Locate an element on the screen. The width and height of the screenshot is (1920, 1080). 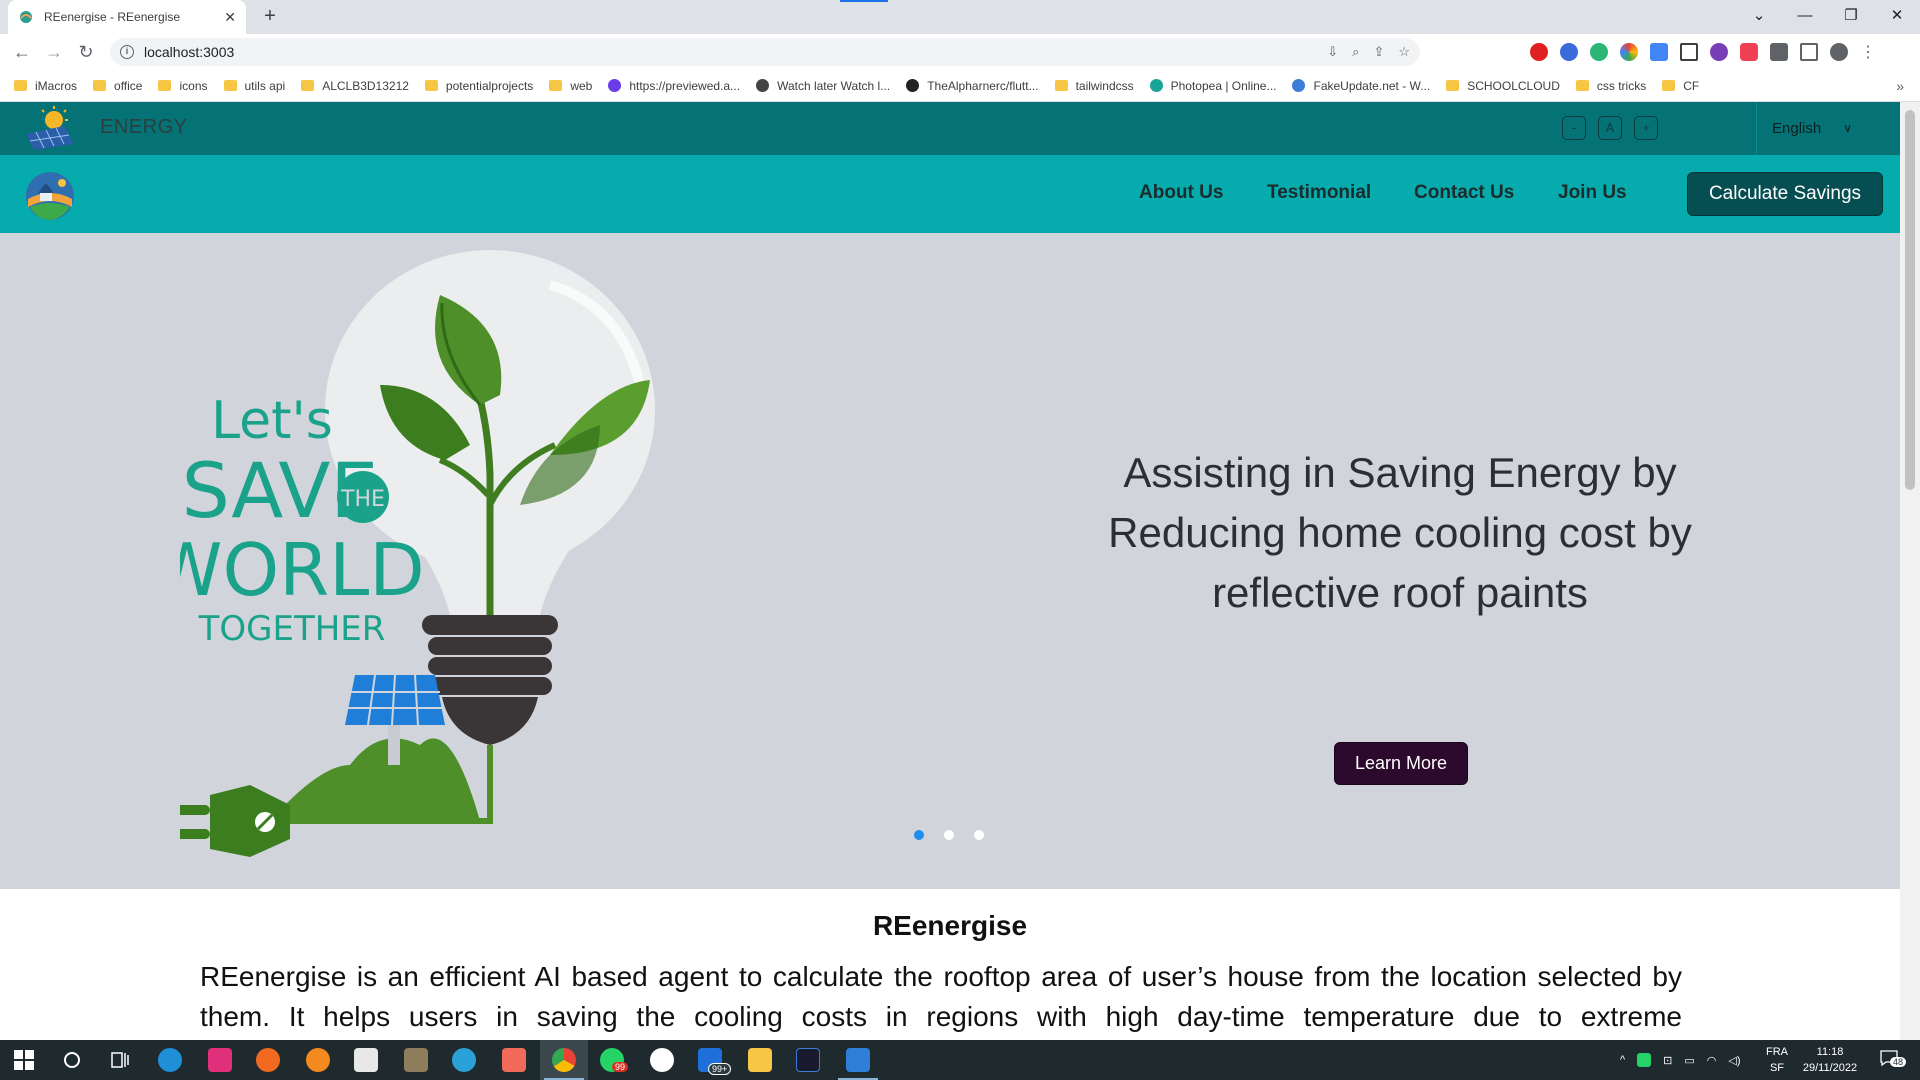
brand-name: ENERGY is located at coordinates (143, 127).